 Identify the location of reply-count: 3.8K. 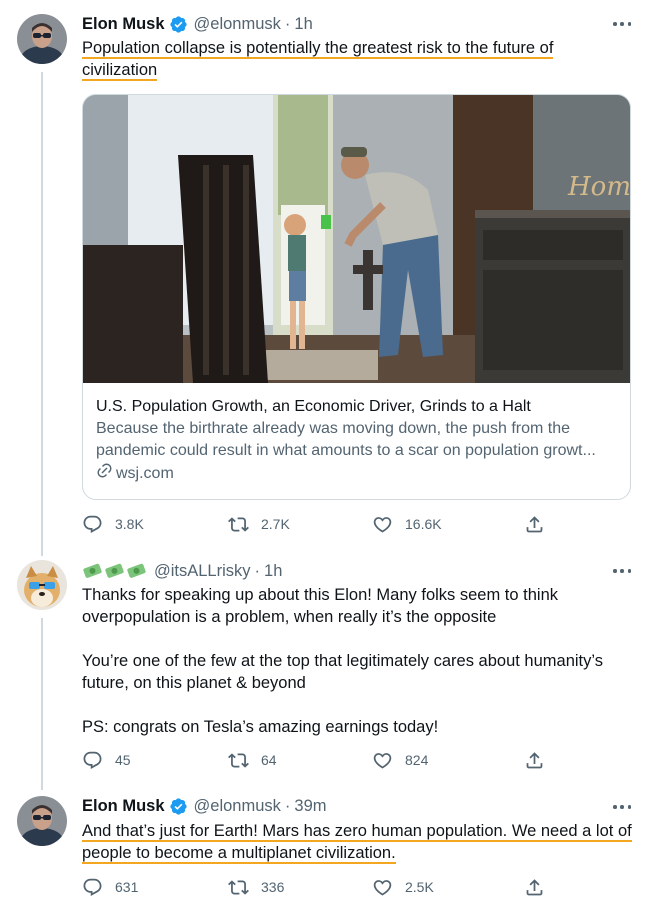
(129, 524).